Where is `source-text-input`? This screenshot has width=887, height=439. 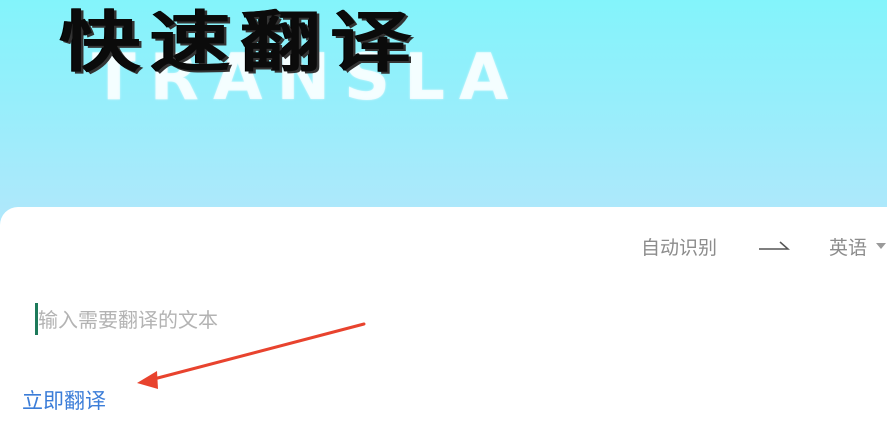 source-text-input is located at coordinates (436, 320).